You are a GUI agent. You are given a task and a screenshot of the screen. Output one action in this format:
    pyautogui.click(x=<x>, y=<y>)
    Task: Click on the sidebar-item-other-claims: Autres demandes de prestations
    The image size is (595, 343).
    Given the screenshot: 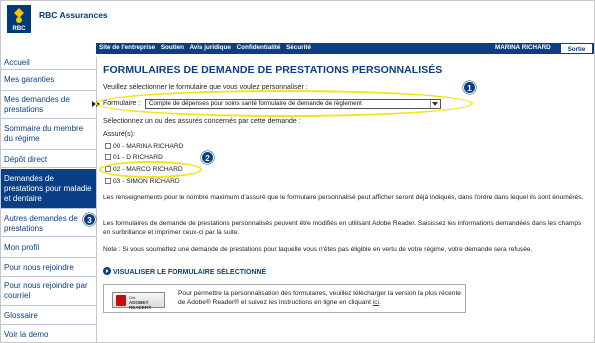 What is the action you would take?
    pyautogui.click(x=48, y=223)
    